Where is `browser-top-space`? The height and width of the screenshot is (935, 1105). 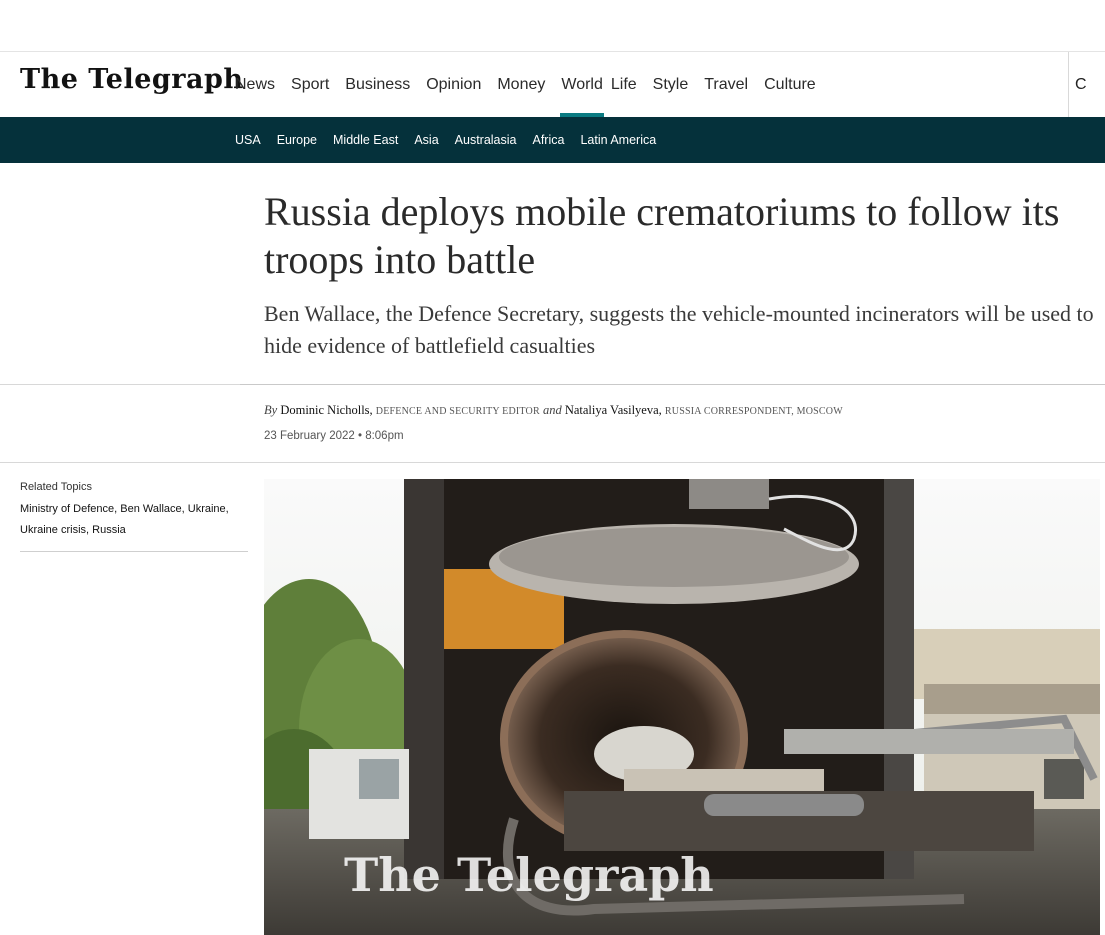
browser-top-space is located at coordinates (552, 25).